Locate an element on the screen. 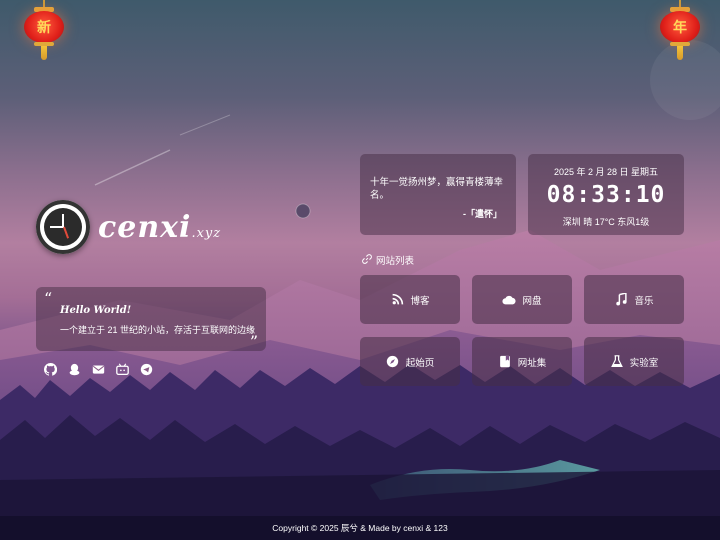 The width and height of the screenshot is (720, 540). site-tile-blog: 博客 is located at coordinates (410, 299).